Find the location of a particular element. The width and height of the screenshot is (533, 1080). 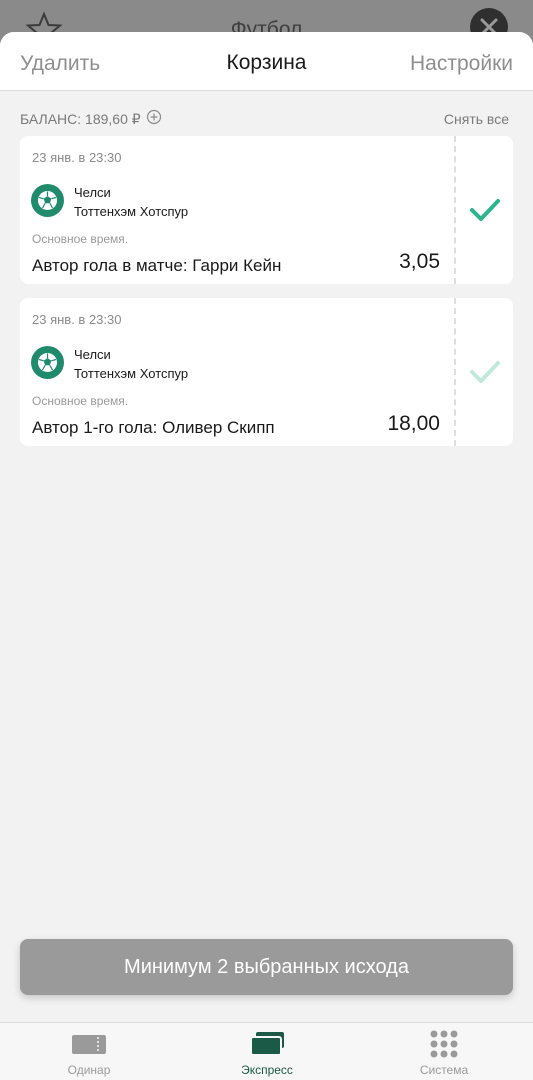

tab-label: Система is located at coordinates (444, 1070).